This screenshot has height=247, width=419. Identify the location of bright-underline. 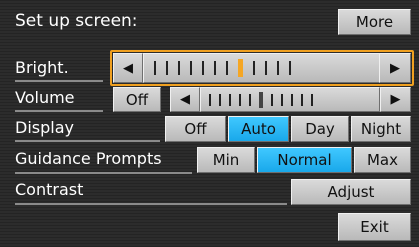
(59, 81).